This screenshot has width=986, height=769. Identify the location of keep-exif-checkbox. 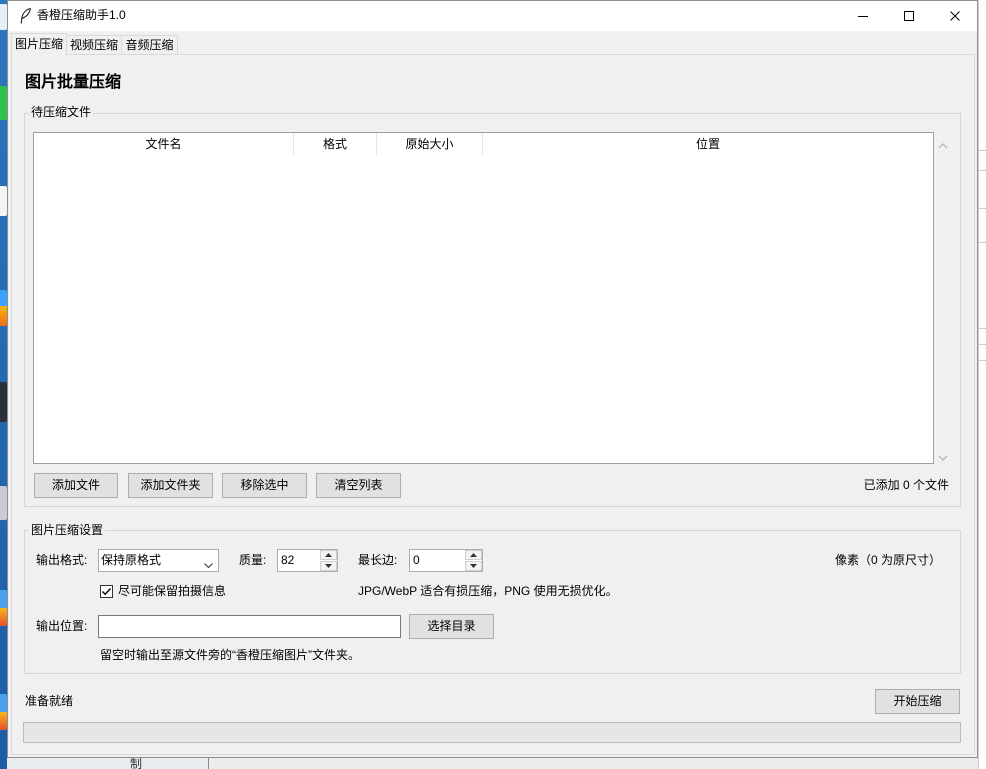
(106, 591).